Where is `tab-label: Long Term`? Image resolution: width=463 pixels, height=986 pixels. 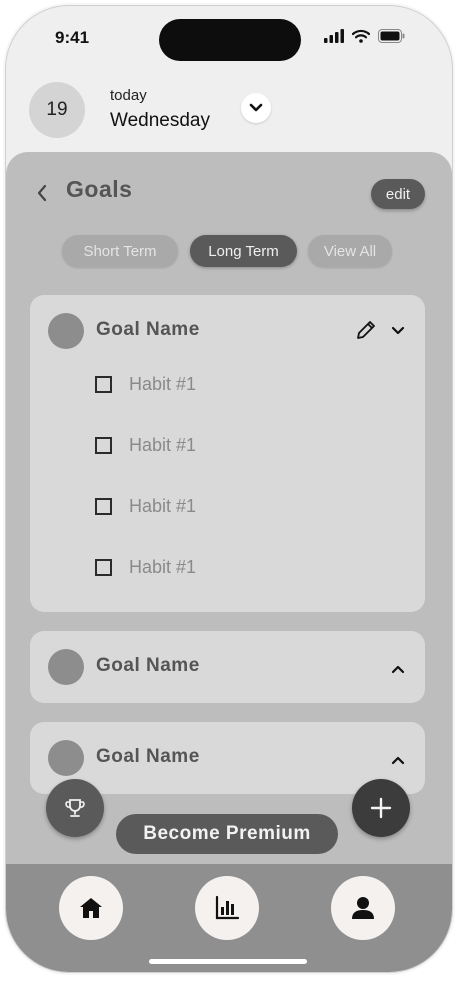 tab-label: Long Term is located at coordinates (243, 251).